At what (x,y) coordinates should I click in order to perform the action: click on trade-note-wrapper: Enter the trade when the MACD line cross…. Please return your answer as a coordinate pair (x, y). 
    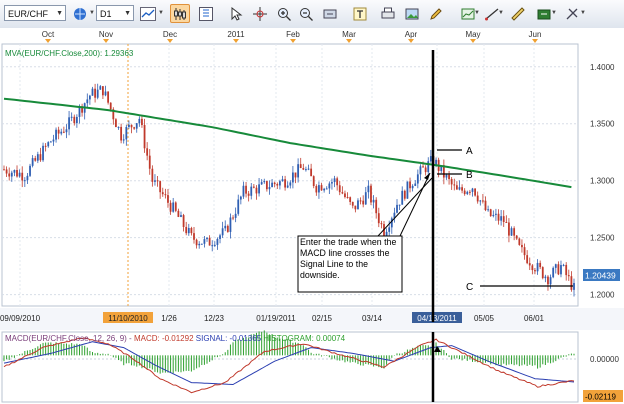
    Looking at the image, I should click on (348, 258).